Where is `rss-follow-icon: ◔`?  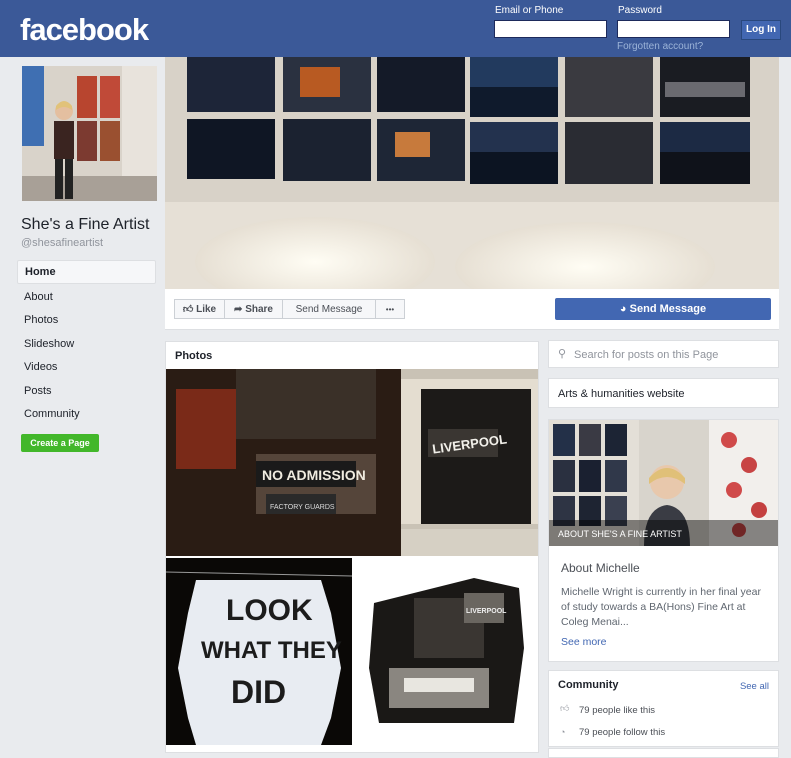
rss-follow-icon: ◔ is located at coordinates (563, 732).